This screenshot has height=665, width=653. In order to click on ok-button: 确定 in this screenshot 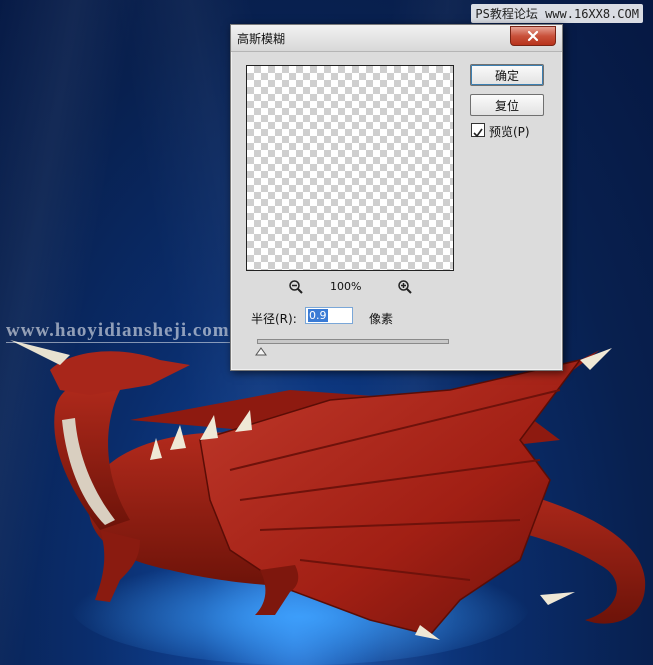, I will do `click(507, 75)`.